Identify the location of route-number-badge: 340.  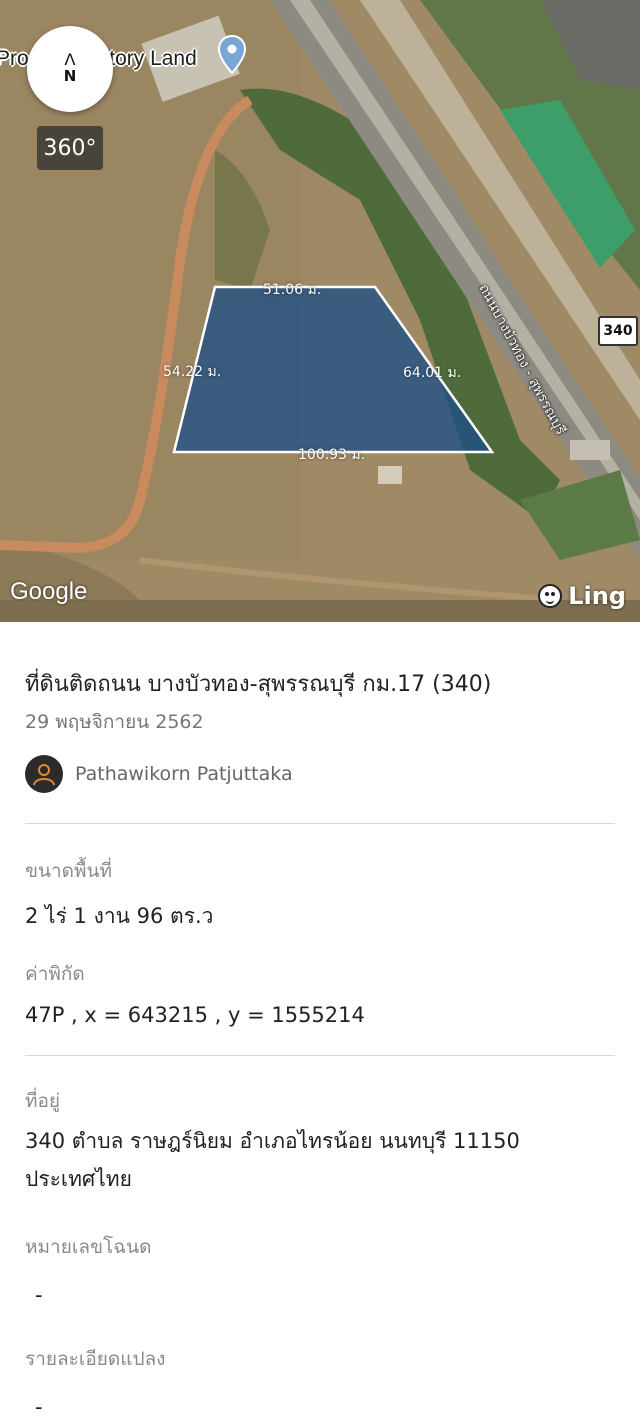
(618, 331).